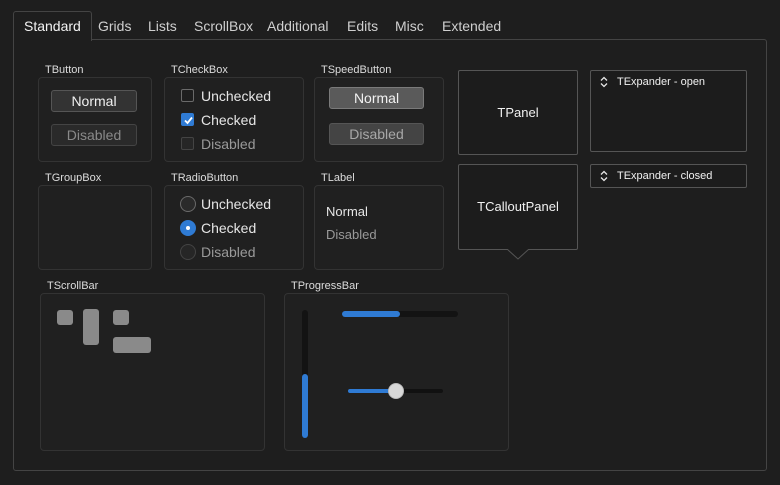 This screenshot has height=485, width=780. What do you see at coordinates (162, 27) in the screenshot?
I see `tab-lists: Lists` at bounding box center [162, 27].